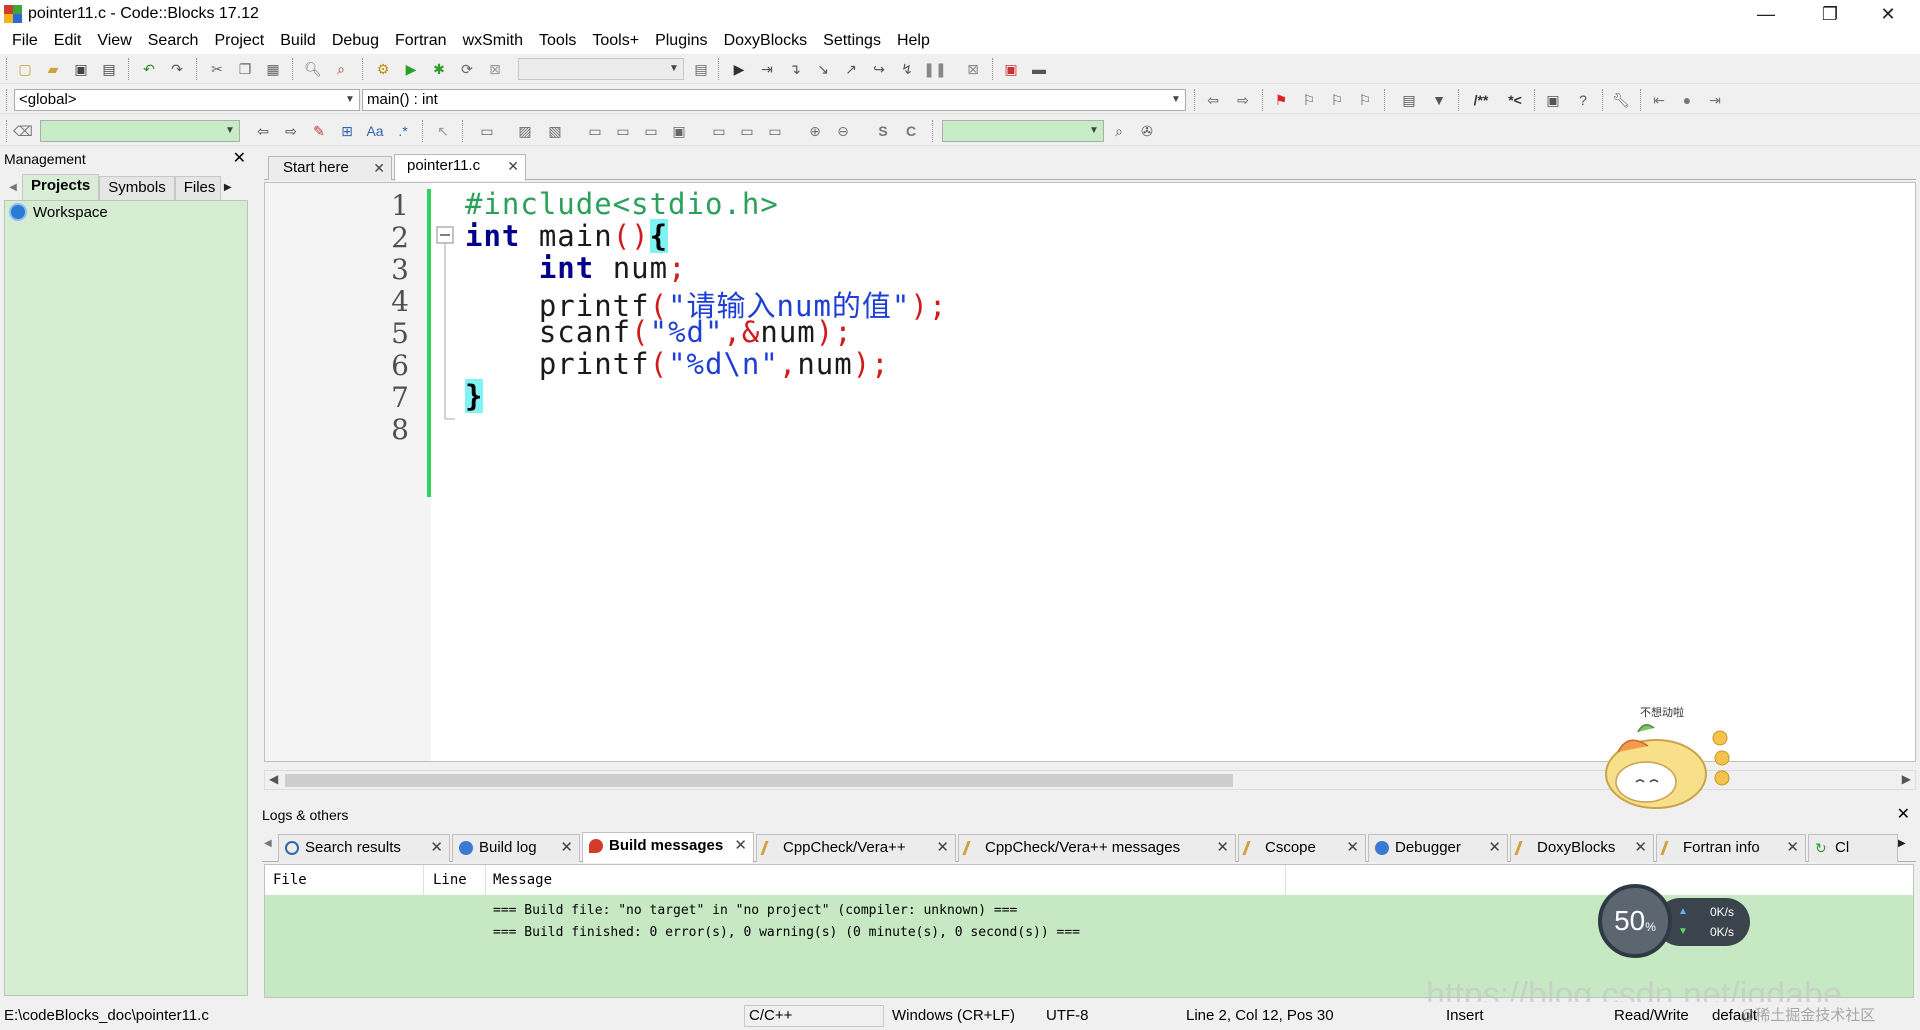  Describe the element at coordinates (681, 41) in the screenshot. I see `menu-plugins: Plugins` at that location.